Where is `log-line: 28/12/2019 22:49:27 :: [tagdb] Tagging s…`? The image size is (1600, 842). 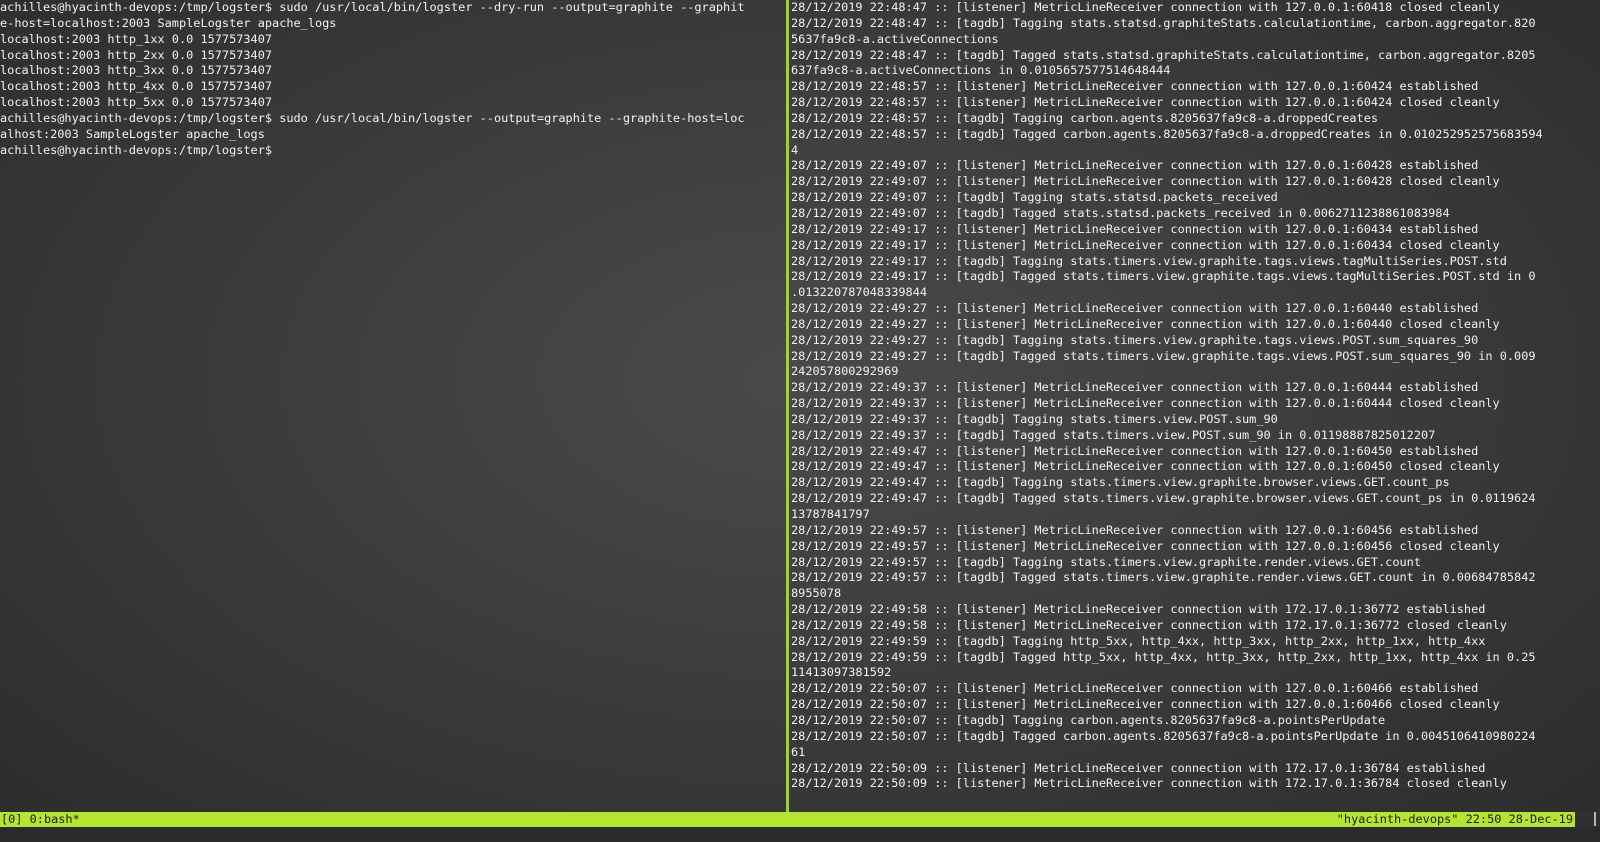 log-line: 28/12/2019 22:49:27 :: [tagdb] Tagging s… is located at coordinates (1135, 339).